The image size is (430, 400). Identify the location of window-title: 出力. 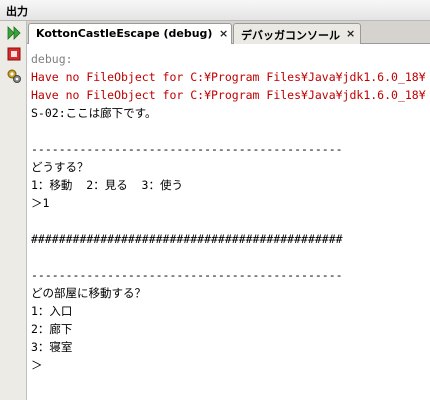
(17, 11).